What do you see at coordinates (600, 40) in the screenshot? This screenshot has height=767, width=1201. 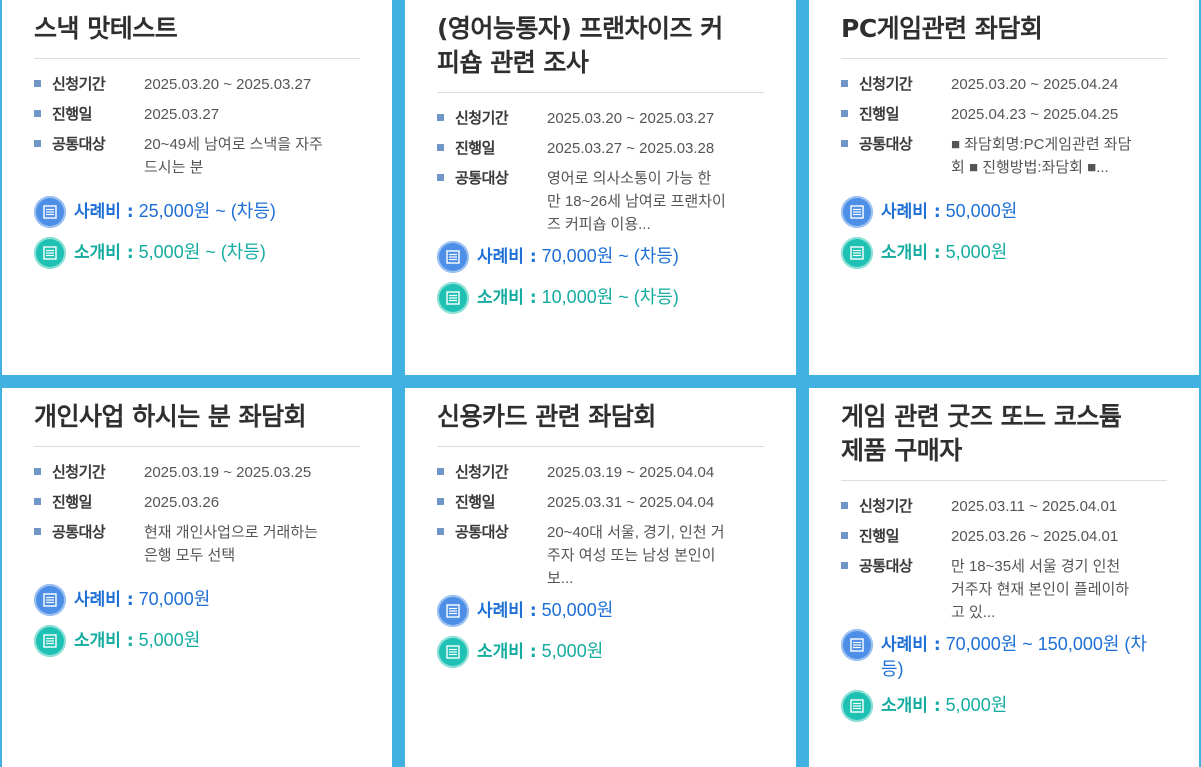 I see `card-title: (영어능통자) 프랜차이즈 커 피숍 관련 조사` at bounding box center [600, 40].